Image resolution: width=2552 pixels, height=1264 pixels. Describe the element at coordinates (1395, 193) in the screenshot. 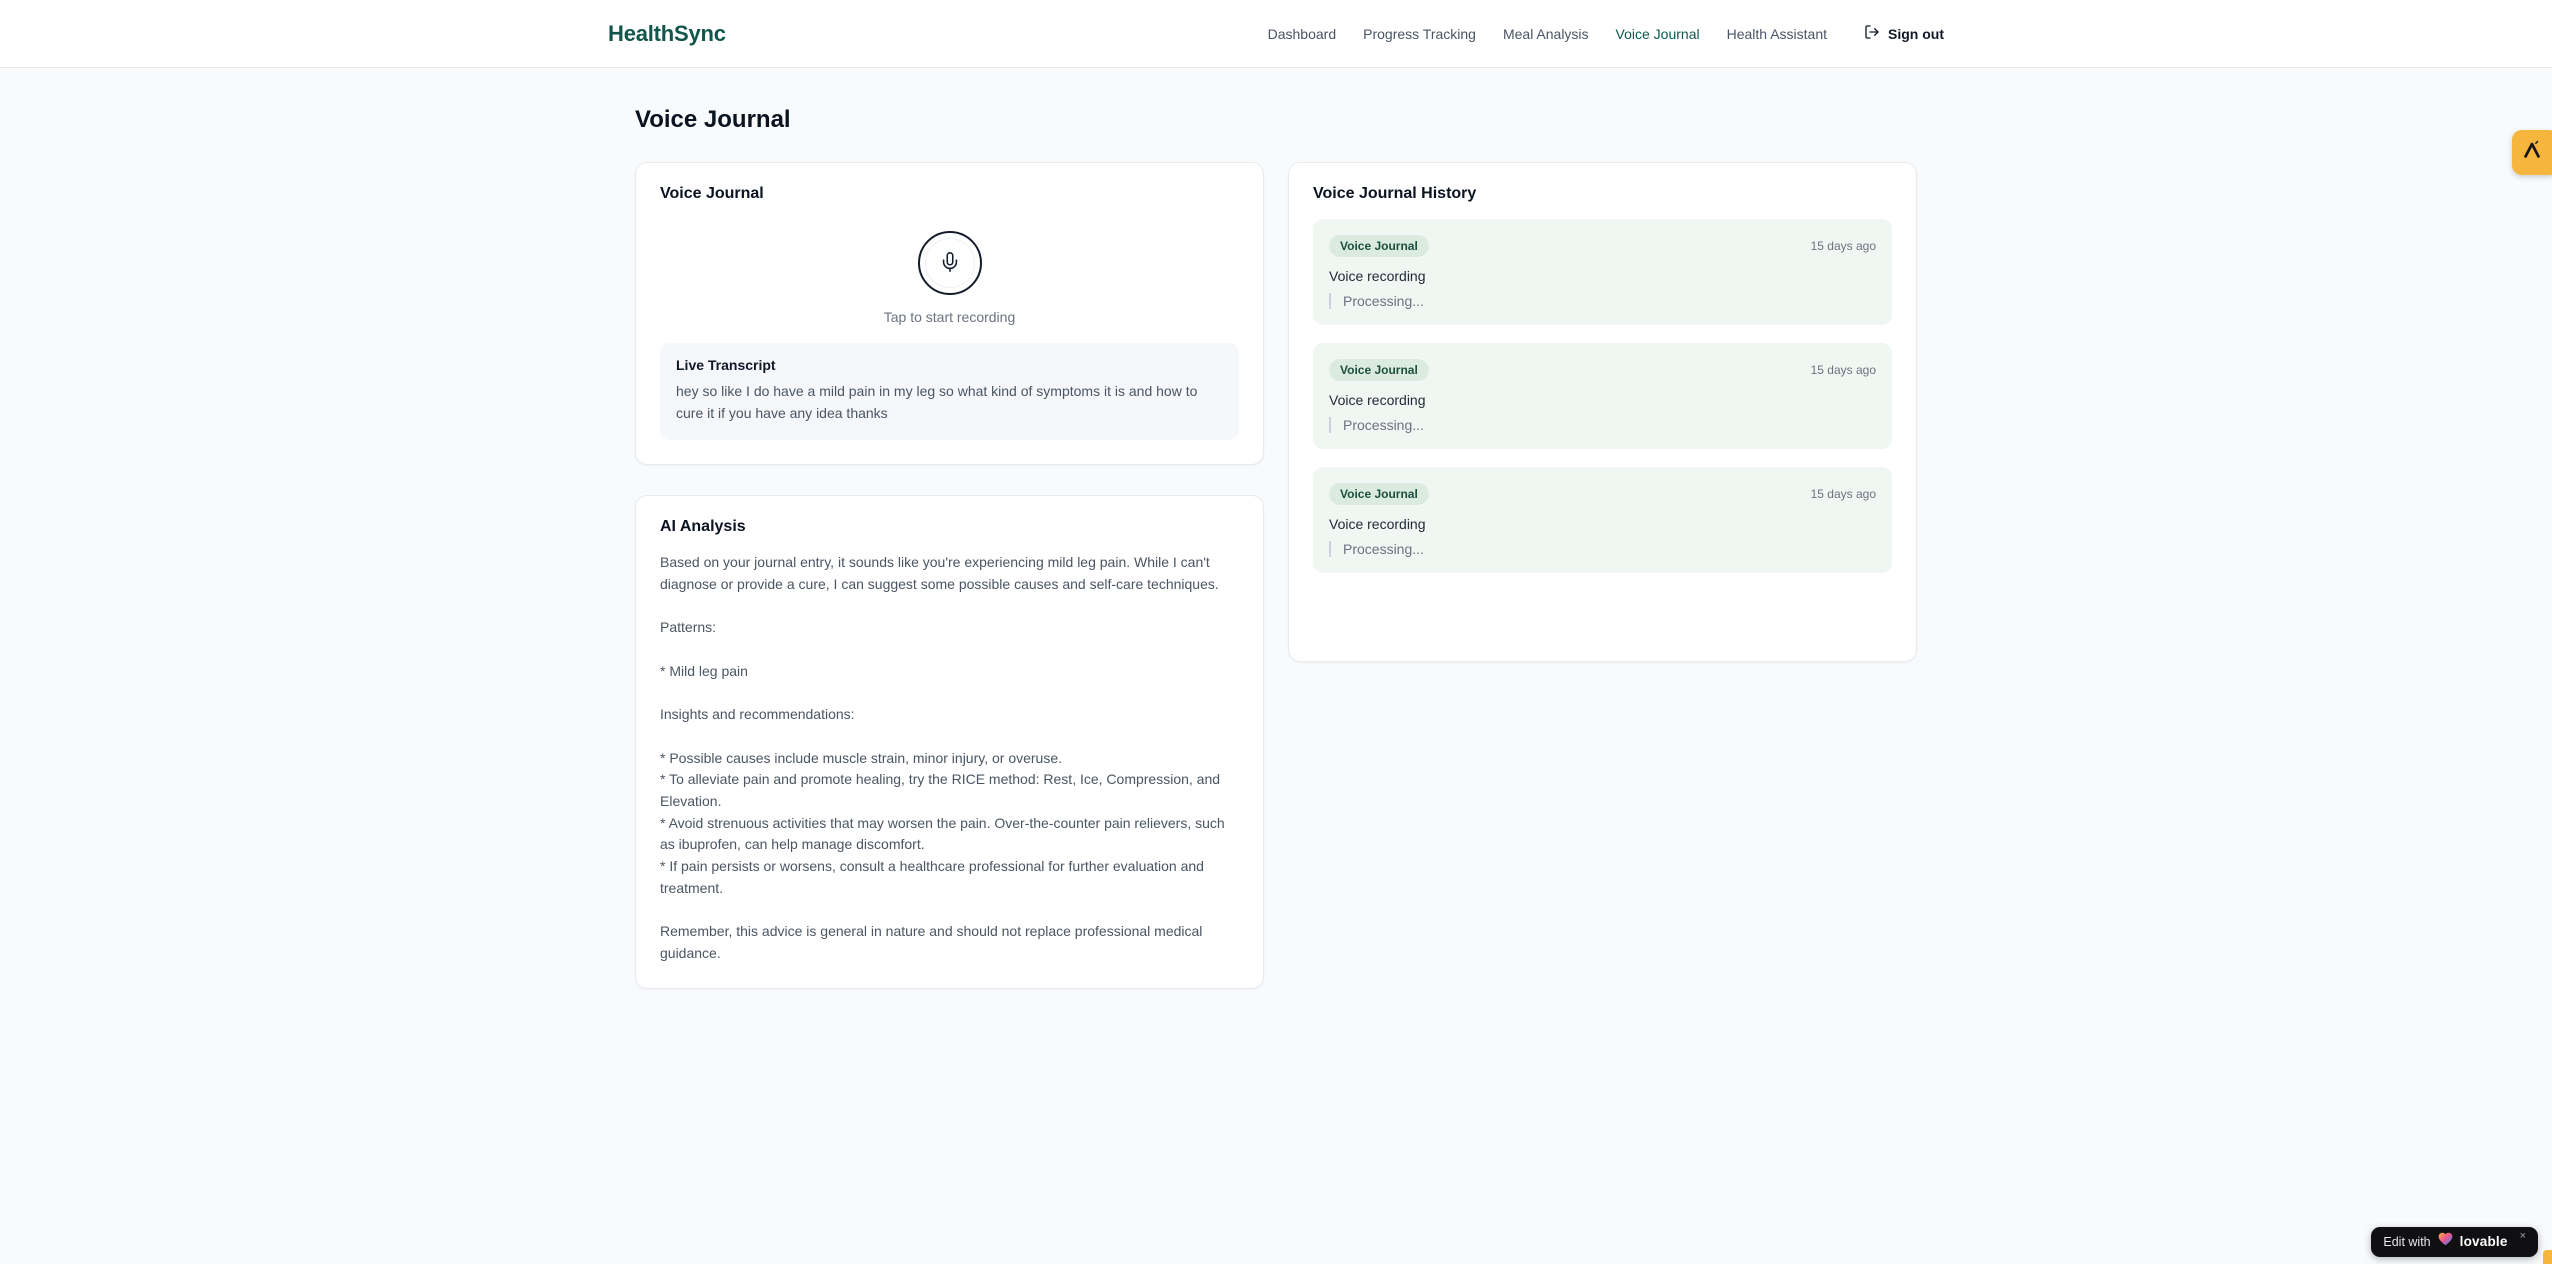

I see `history-card-title: Voice Journal History` at that location.